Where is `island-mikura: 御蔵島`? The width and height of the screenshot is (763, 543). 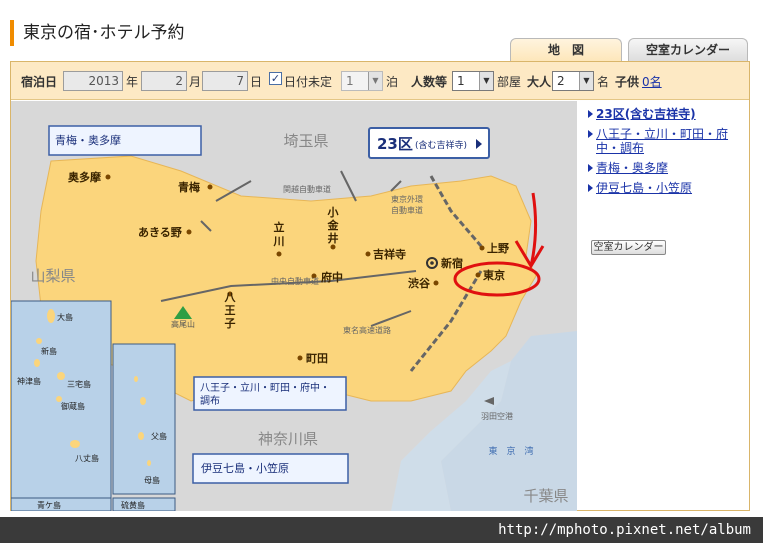 island-mikura: 御蔵島 is located at coordinates (73, 406).